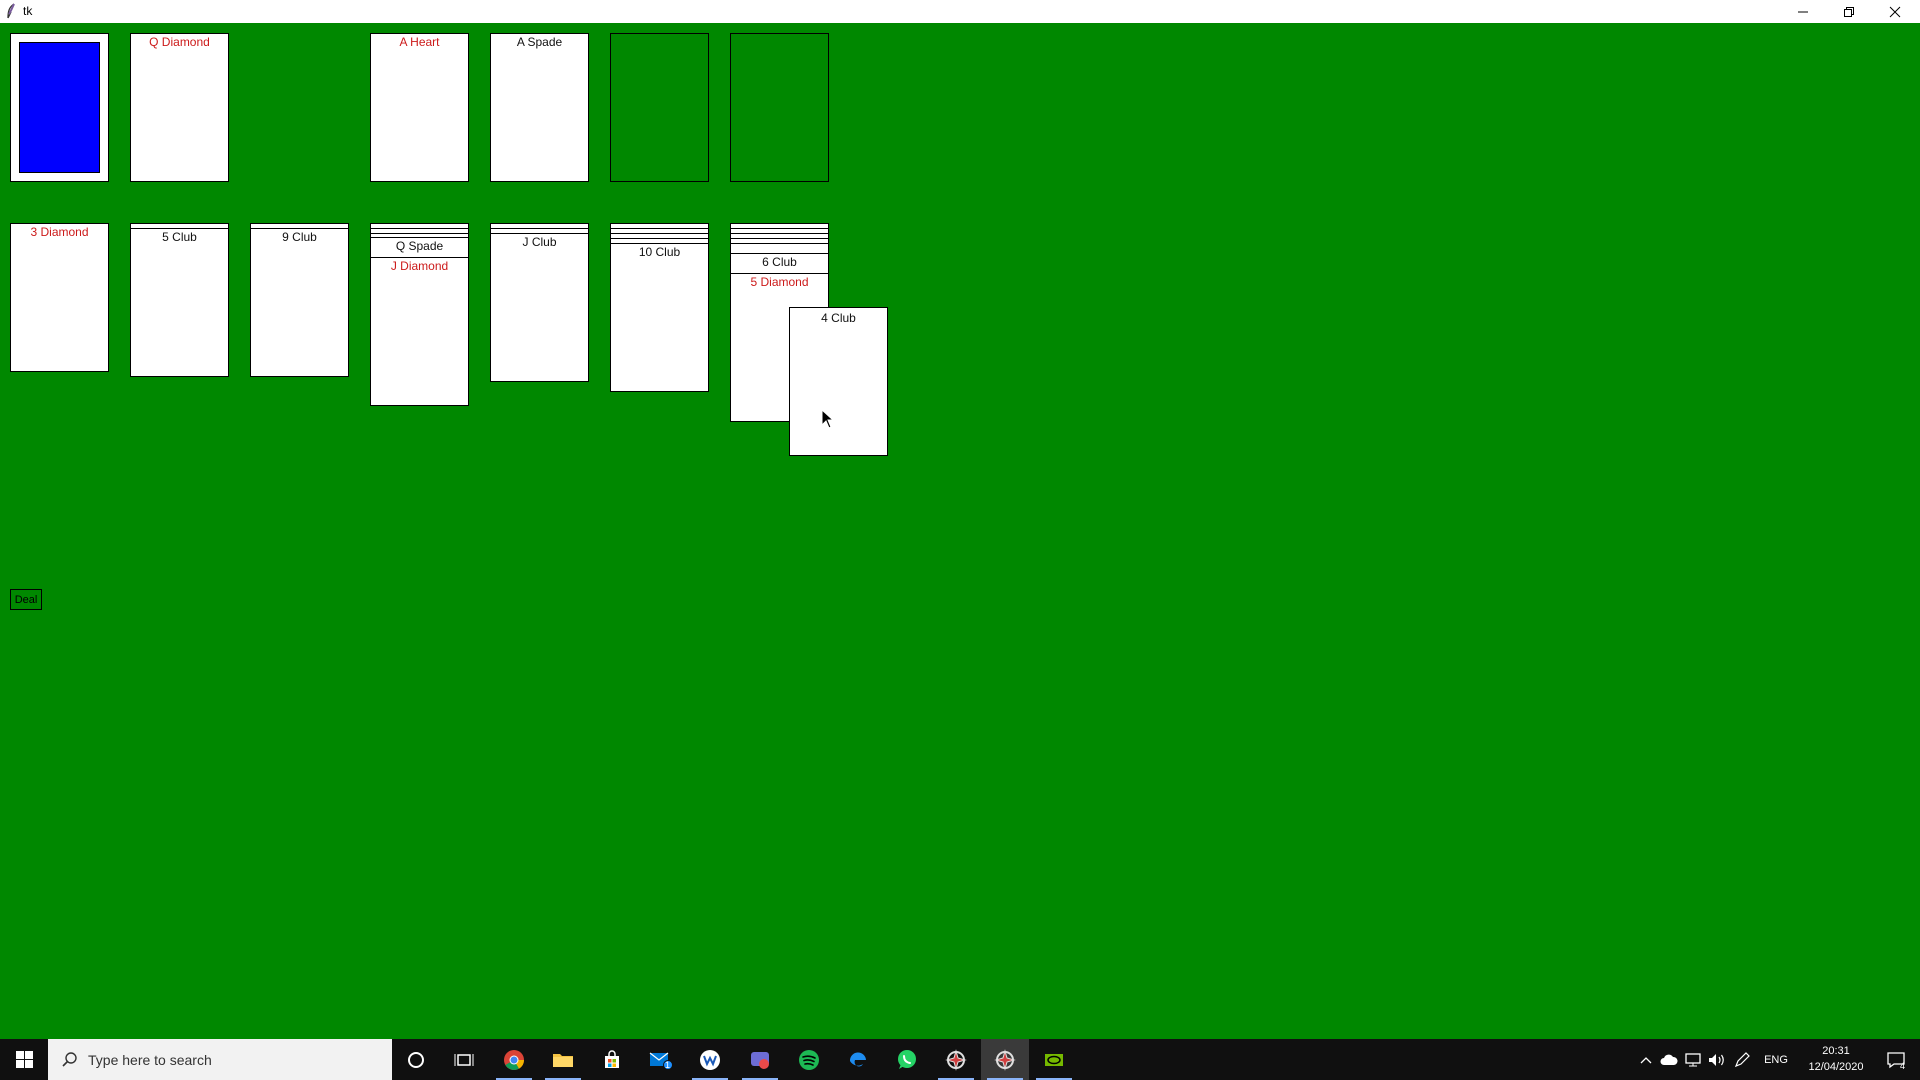  Describe the element at coordinates (539, 307) in the screenshot. I see `tableau-5-card: J Club` at that location.